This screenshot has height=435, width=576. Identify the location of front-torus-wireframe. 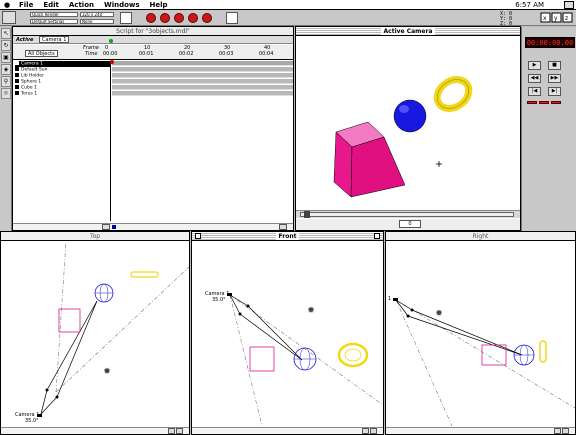
(353, 355).